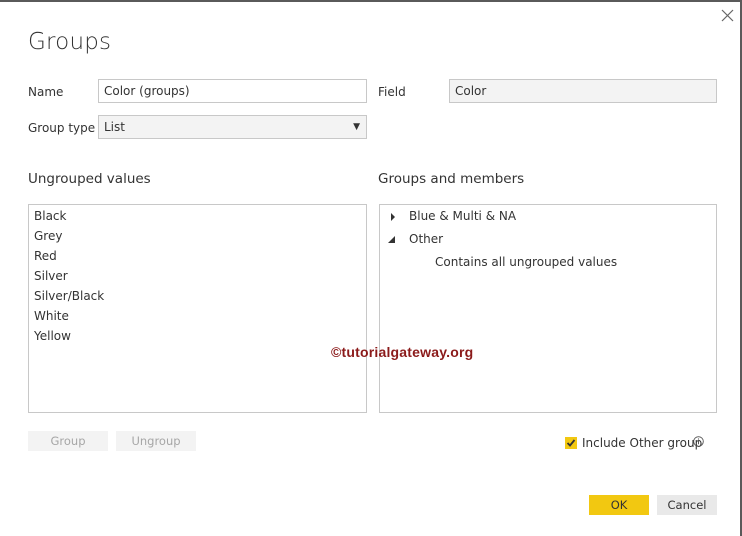  I want to click on checkmark-icon, so click(571, 443).